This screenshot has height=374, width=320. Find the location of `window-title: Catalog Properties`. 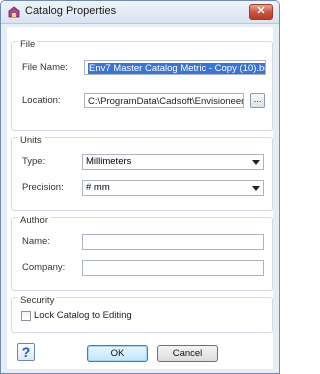

window-title: Catalog Properties is located at coordinates (71, 11).